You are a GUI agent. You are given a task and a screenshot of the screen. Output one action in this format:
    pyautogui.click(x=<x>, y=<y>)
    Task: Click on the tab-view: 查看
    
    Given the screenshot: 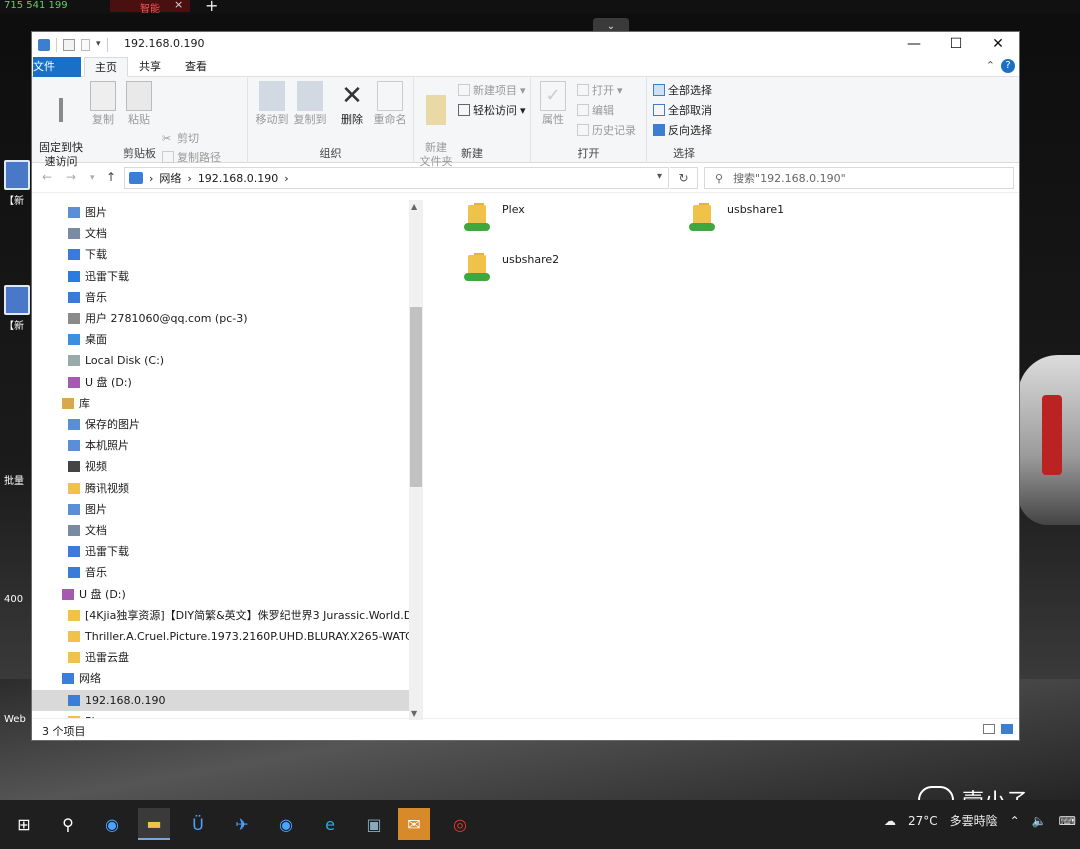 What is the action you would take?
    pyautogui.click(x=196, y=67)
    